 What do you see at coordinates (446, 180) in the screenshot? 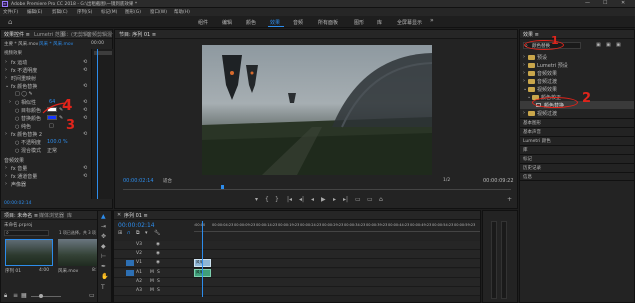
I see `resolution-select: 1/2` at bounding box center [446, 180].